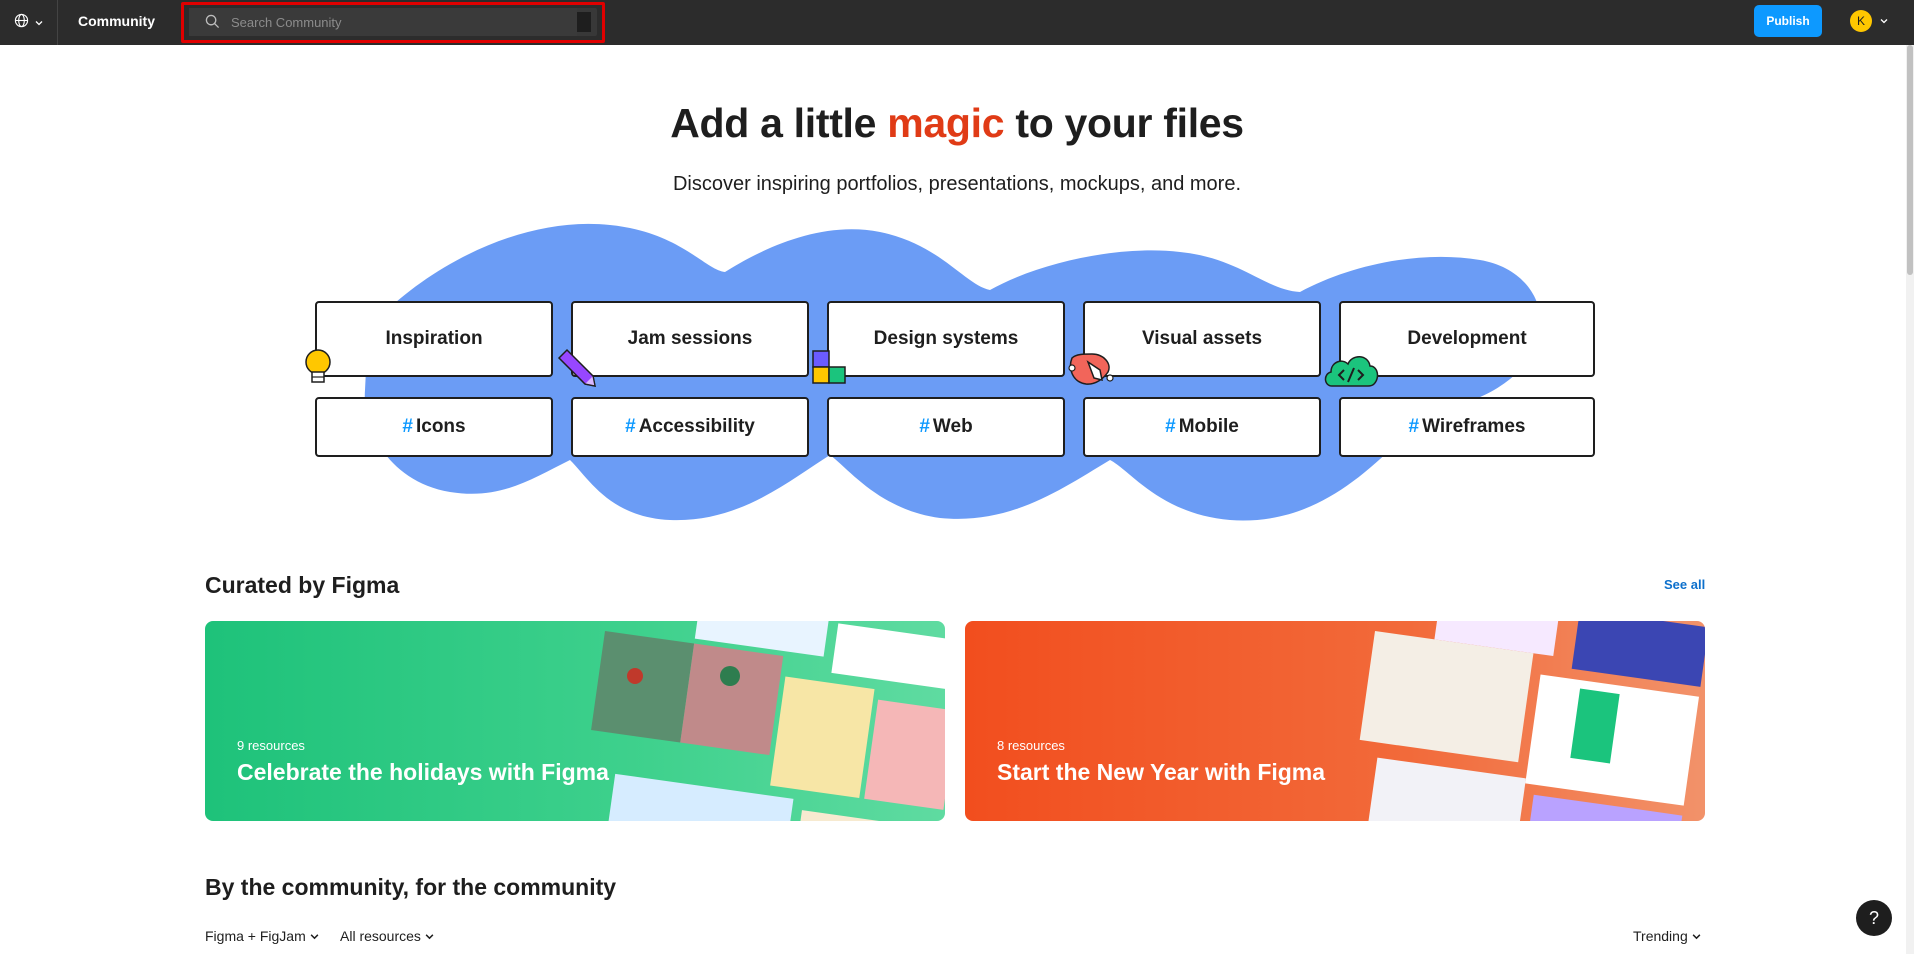  I want to click on pencil-icon, so click(576, 367).